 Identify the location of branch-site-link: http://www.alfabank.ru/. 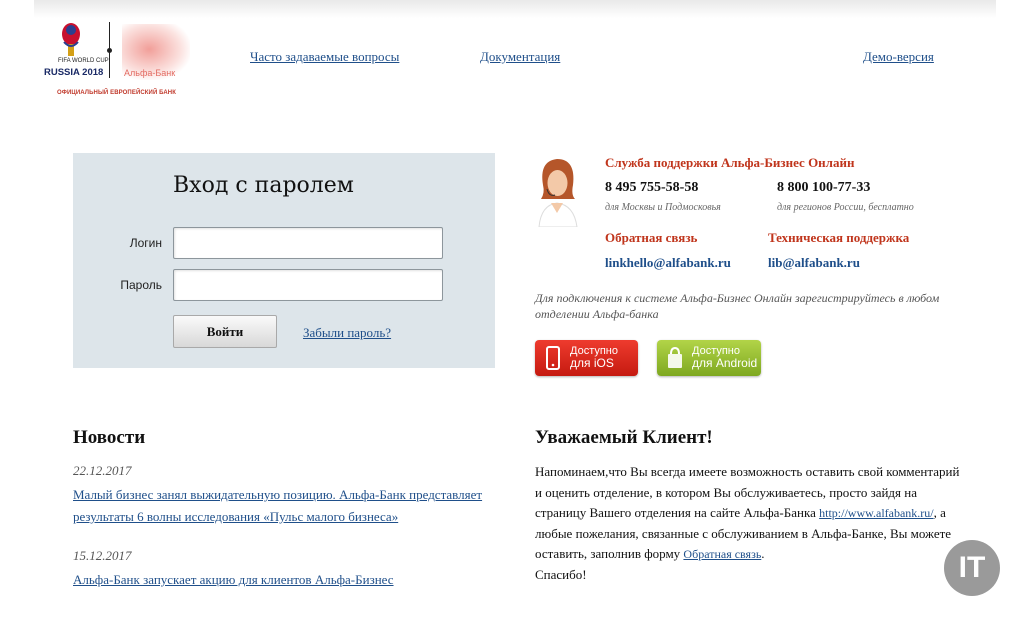
(876, 513).